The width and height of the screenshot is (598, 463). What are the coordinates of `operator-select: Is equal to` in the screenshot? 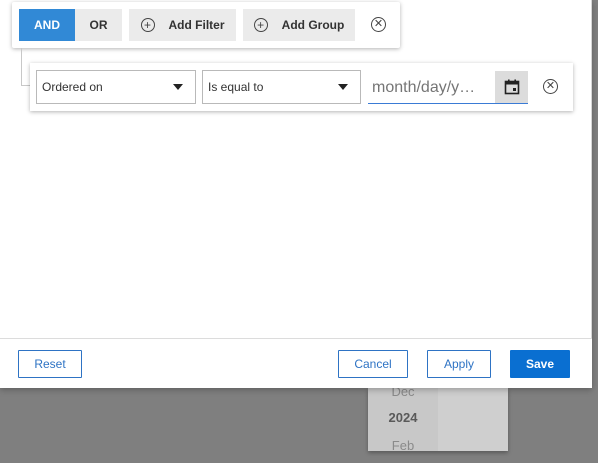 It's located at (281, 87).